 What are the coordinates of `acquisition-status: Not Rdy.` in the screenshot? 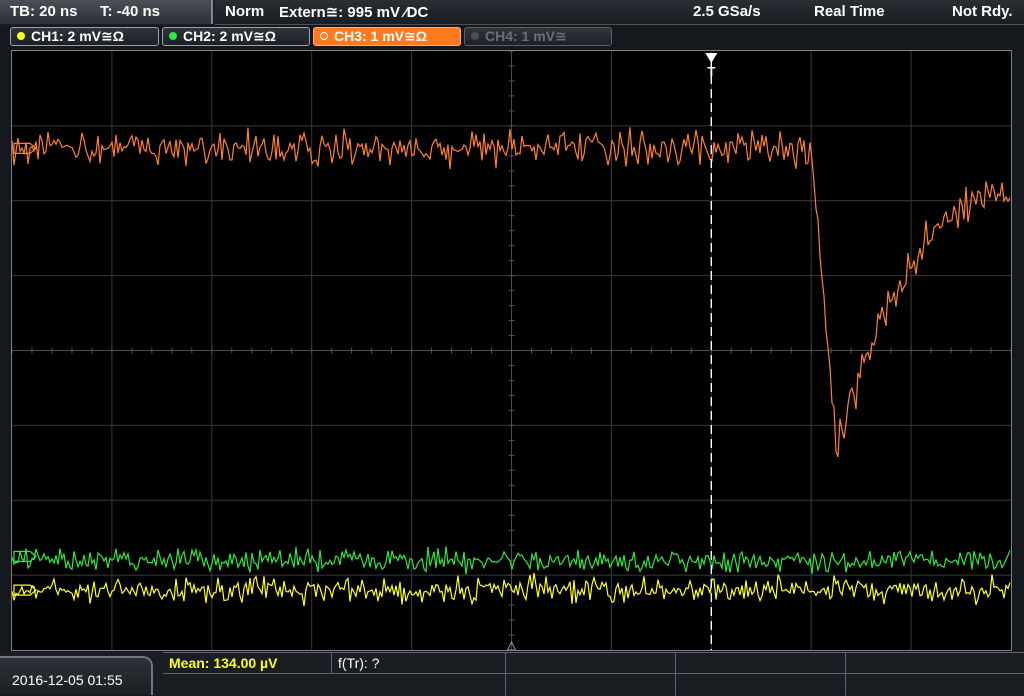 It's located at (982, 11).